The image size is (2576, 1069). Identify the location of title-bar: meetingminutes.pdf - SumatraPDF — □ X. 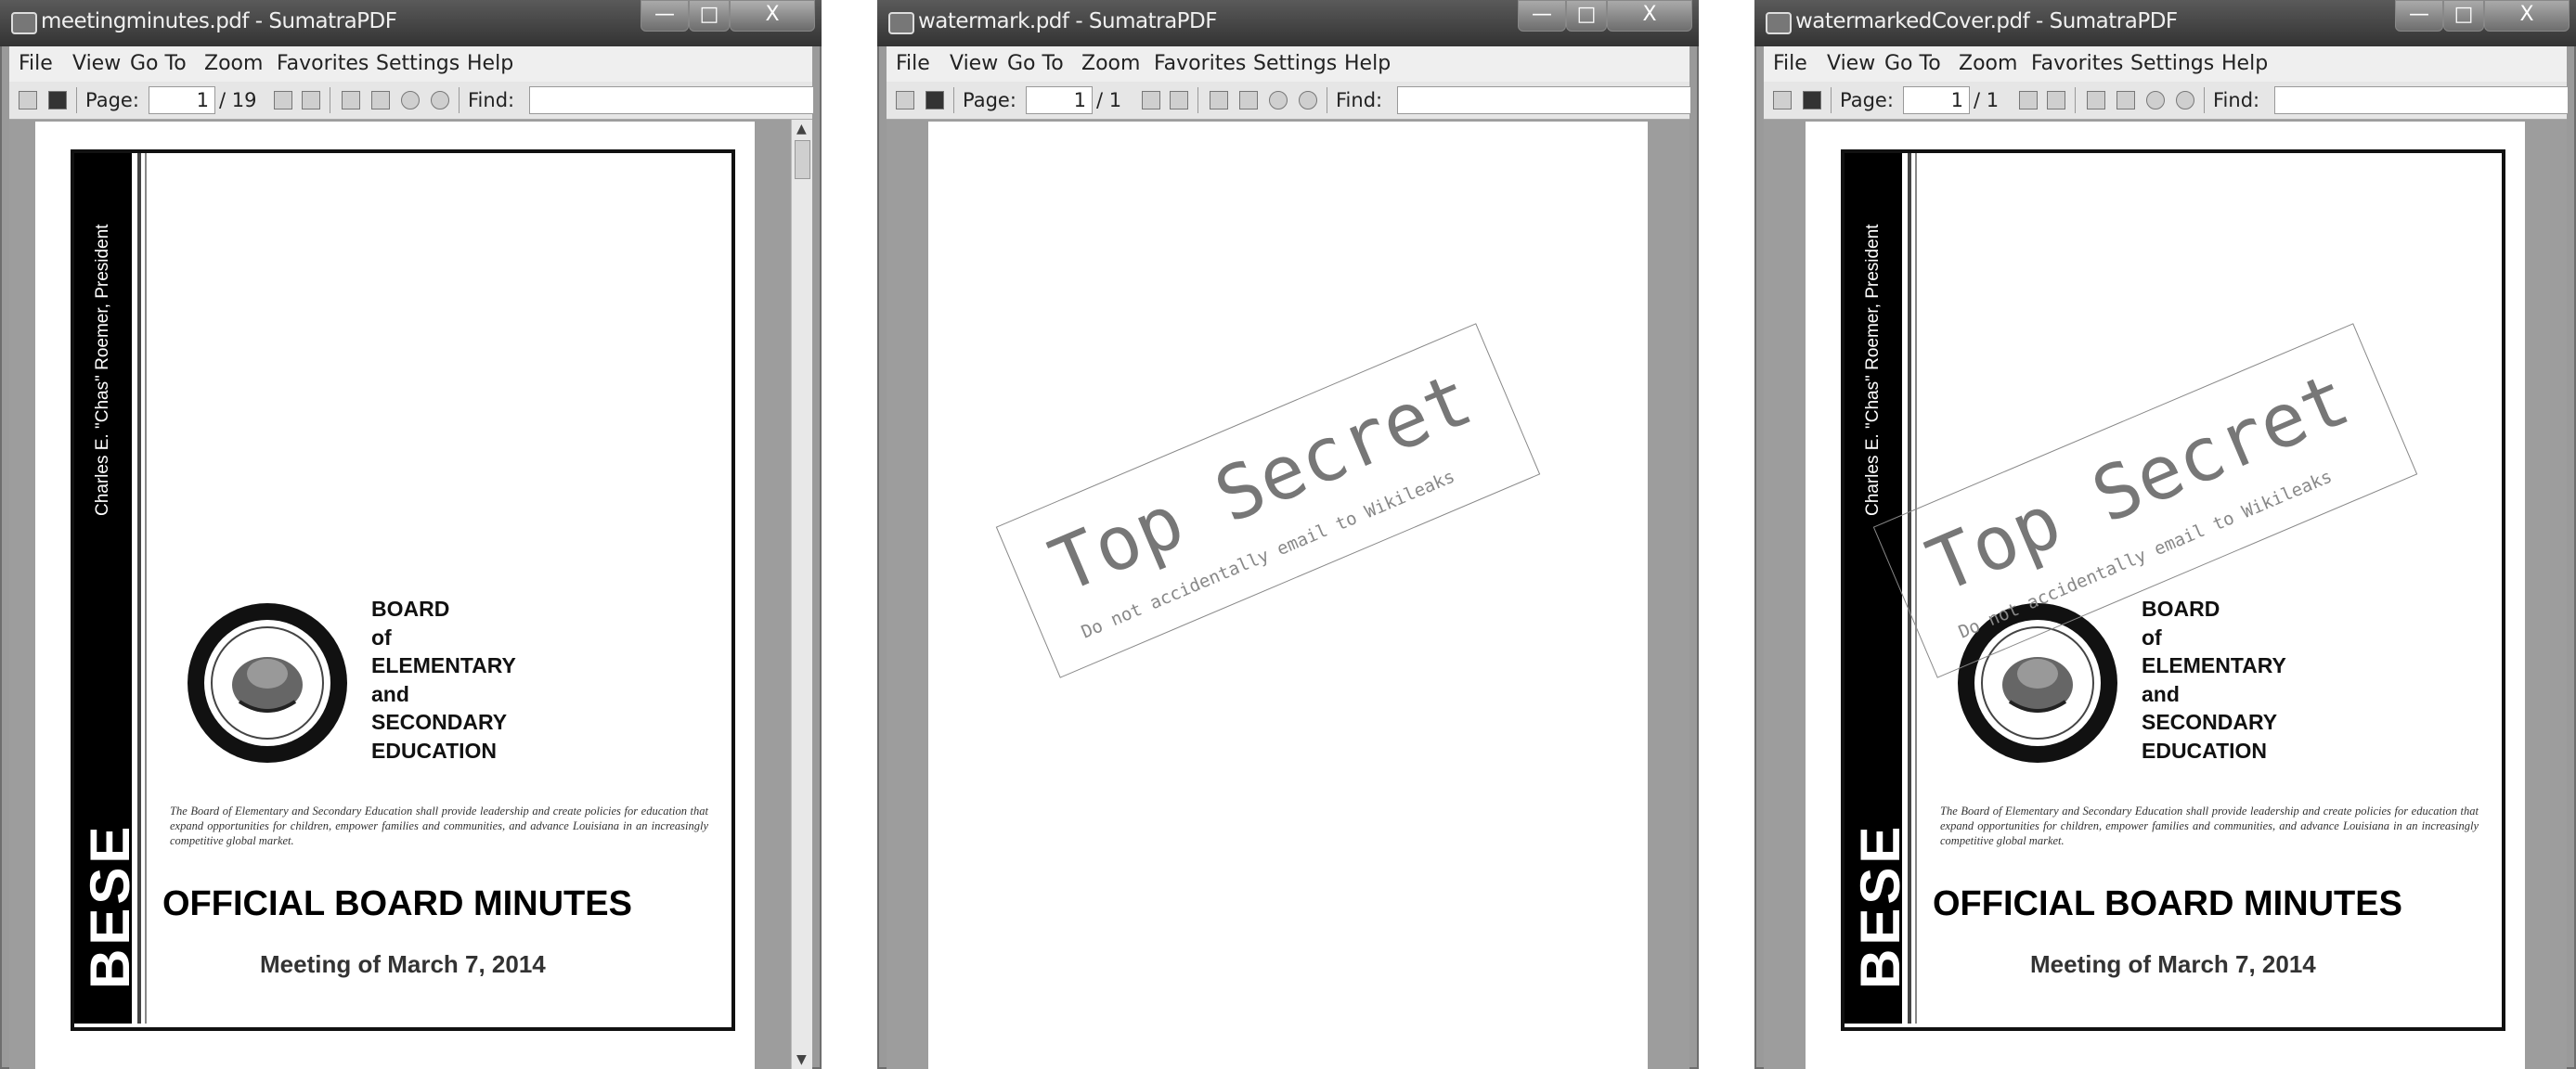
(411, 23).